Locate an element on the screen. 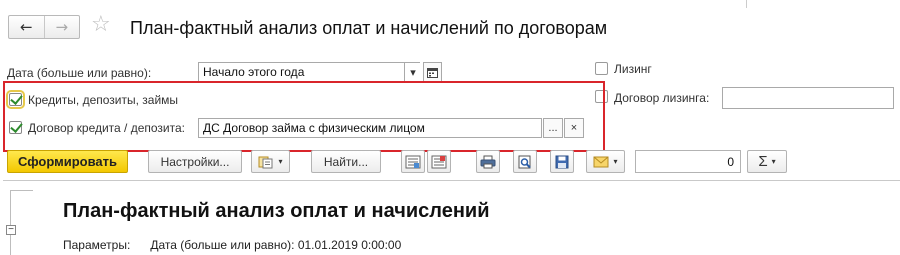  credits-checkbox is located at coordinates (15, 99).